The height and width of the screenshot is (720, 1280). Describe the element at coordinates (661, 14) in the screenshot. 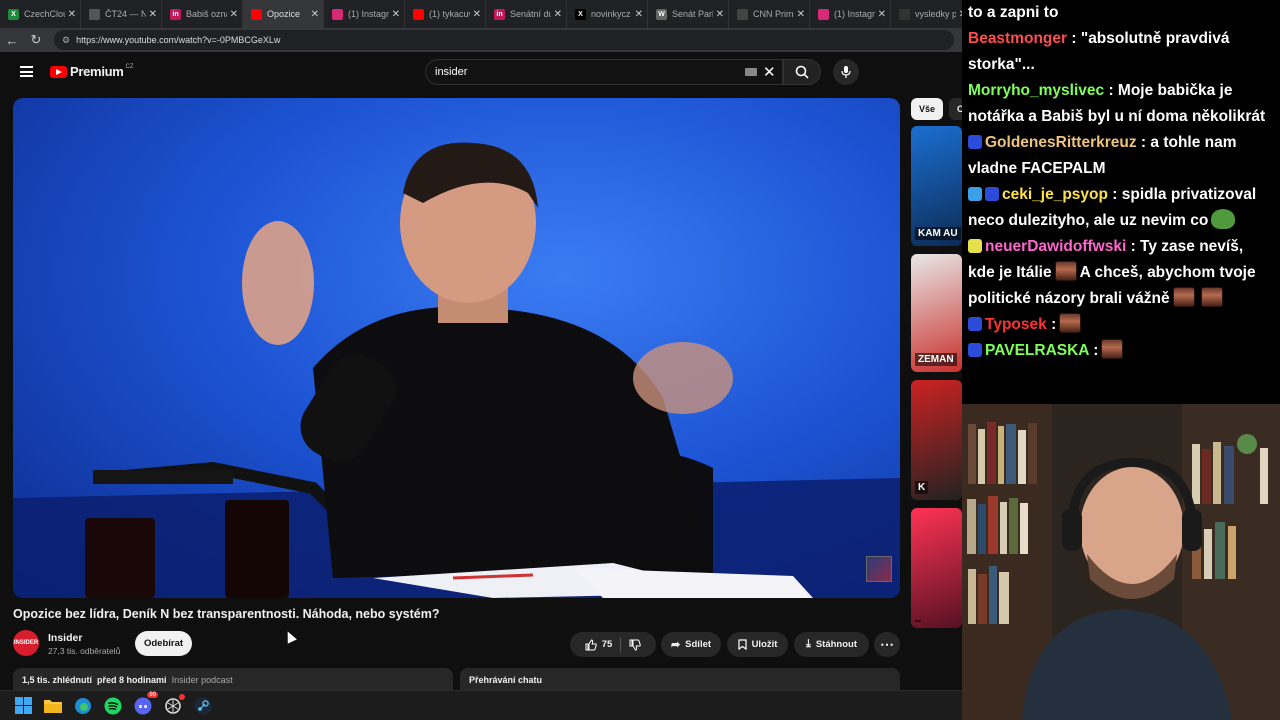

I see `tab-favicon-icon: W` at that location.